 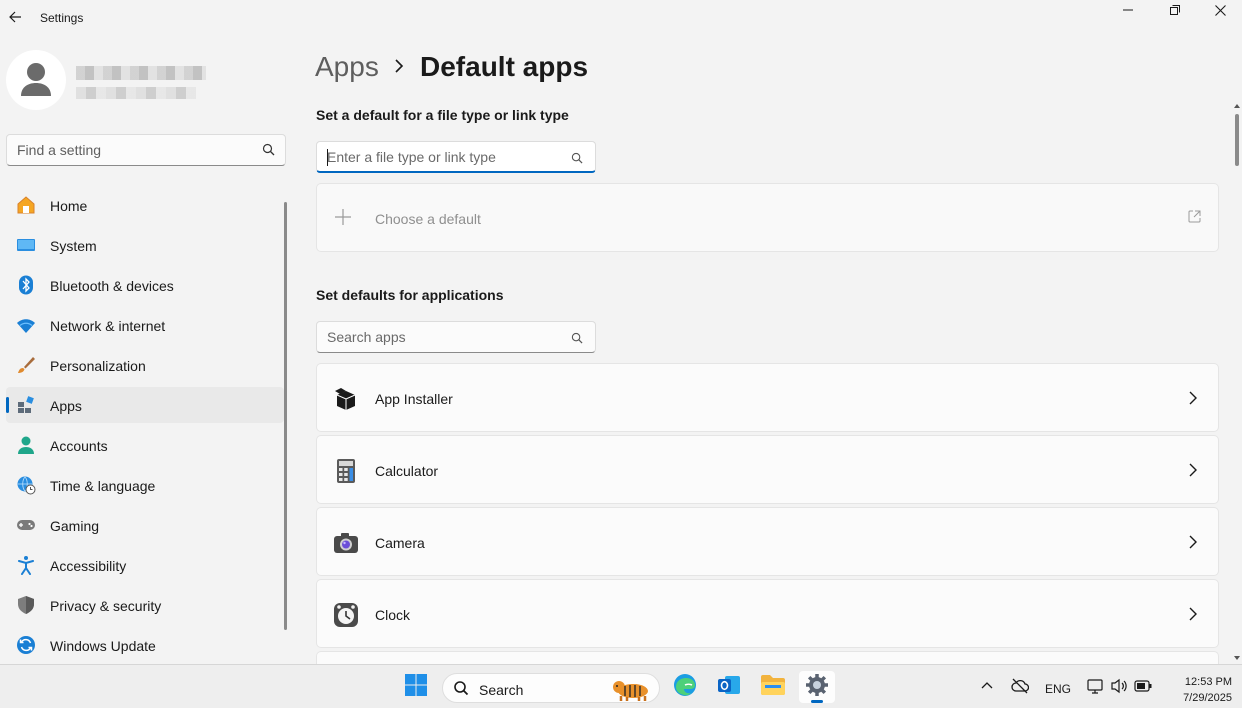 I want to click on taskbar: Search ENG 12:53 PM 7/29/2025, so click(x=621, y=686).